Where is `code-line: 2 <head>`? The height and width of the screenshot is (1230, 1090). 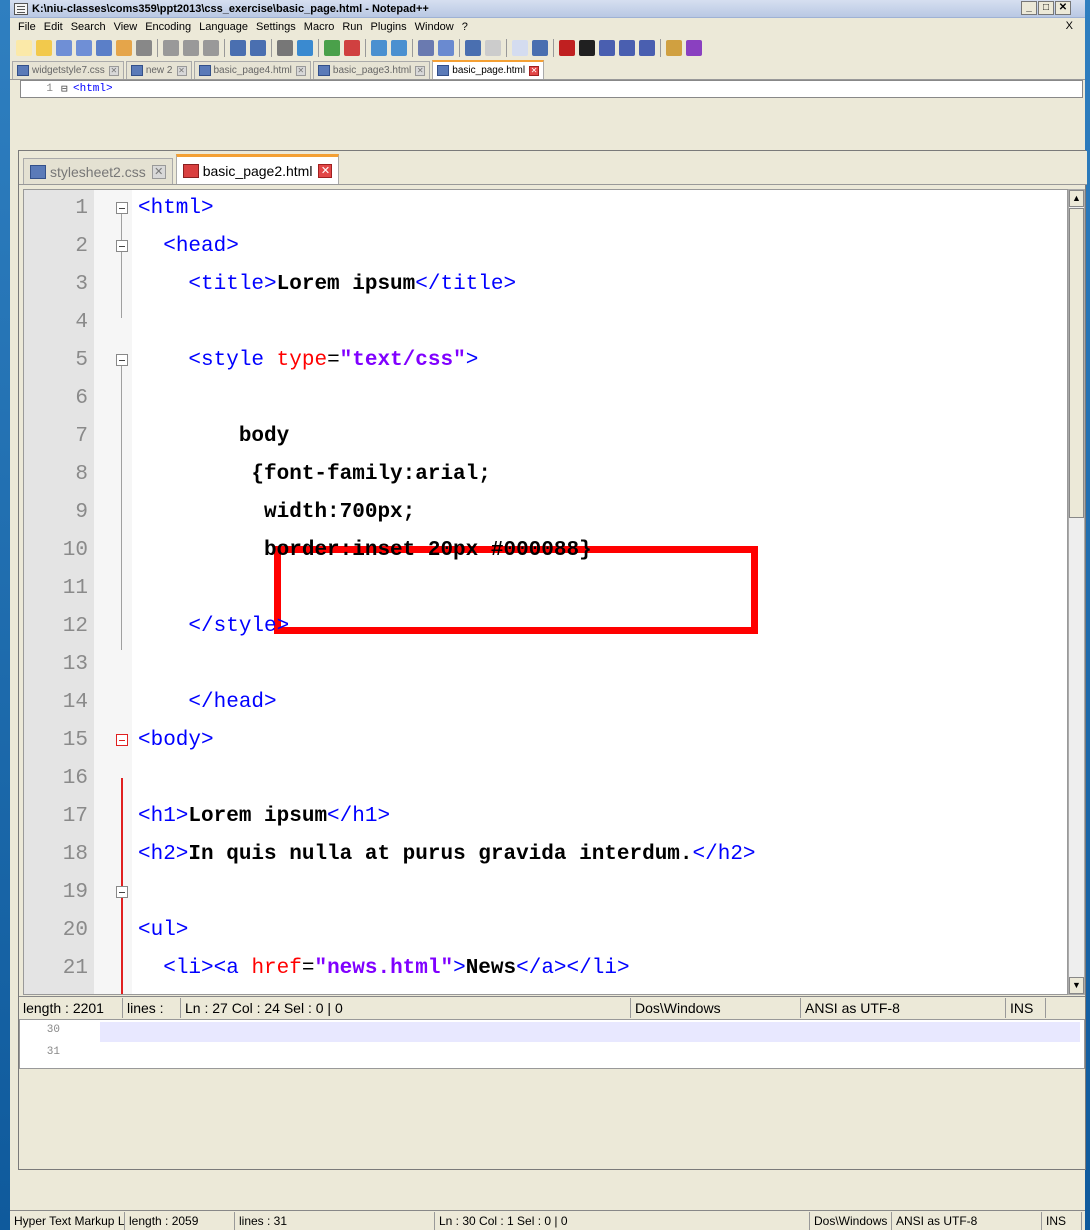
code-line: 2 <head> is located at coordinates (545, 247).